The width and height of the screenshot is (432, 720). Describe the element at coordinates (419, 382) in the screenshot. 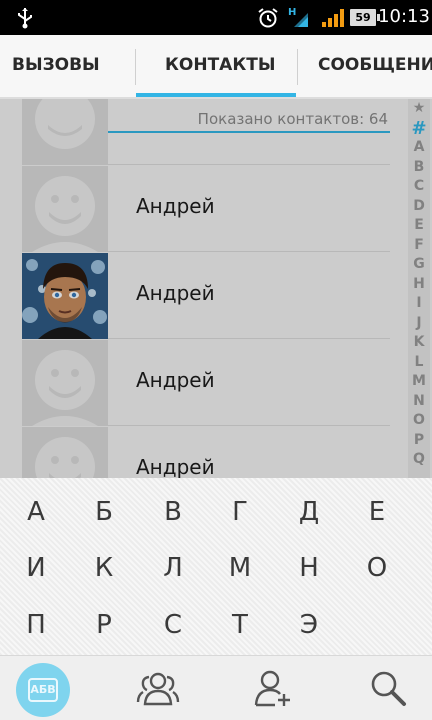

I see `index-item: M` at that location.